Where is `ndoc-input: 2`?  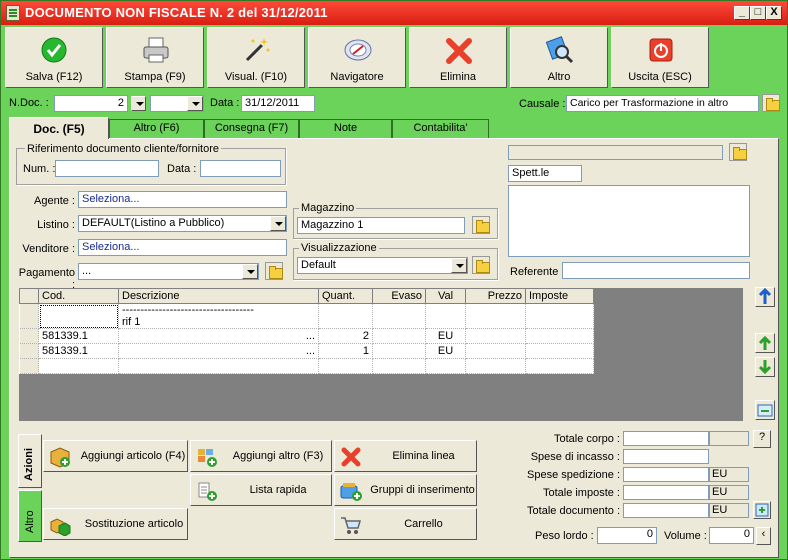
ndoc-input: 2 is located at coordinates (91, 103).